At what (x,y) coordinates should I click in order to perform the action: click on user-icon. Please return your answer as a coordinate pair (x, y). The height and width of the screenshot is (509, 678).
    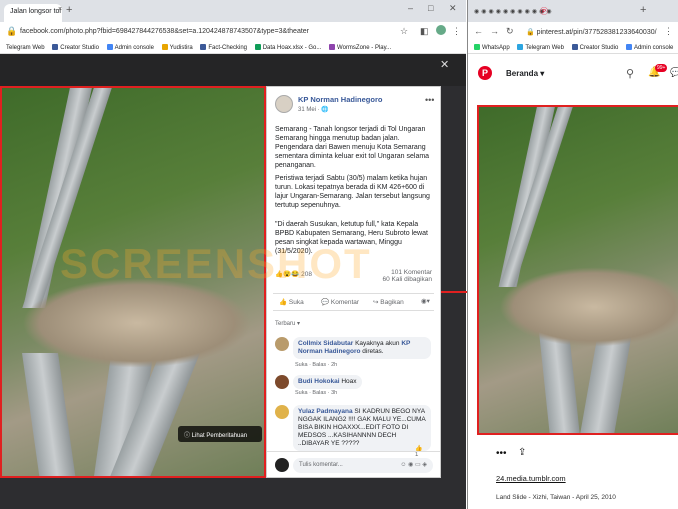
    Looking at the image, I should click on (164, 47).